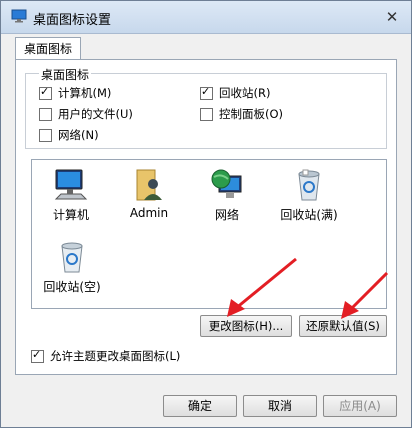 This screenshot has height=430, width=414. What do you see at coordinates (71, 184) in the screenshot?
I see `computer-icon` at bounding box center [71, 184].